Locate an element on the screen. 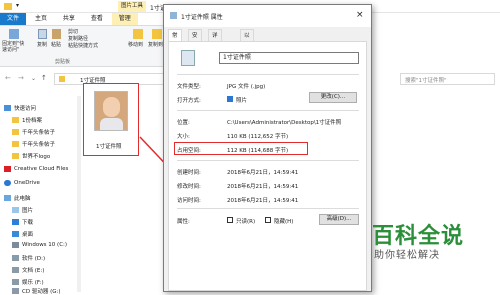 The width and height of the screenshot is (500, 295). accessed-label: 访问时间: is located at coordinates (189, 201).